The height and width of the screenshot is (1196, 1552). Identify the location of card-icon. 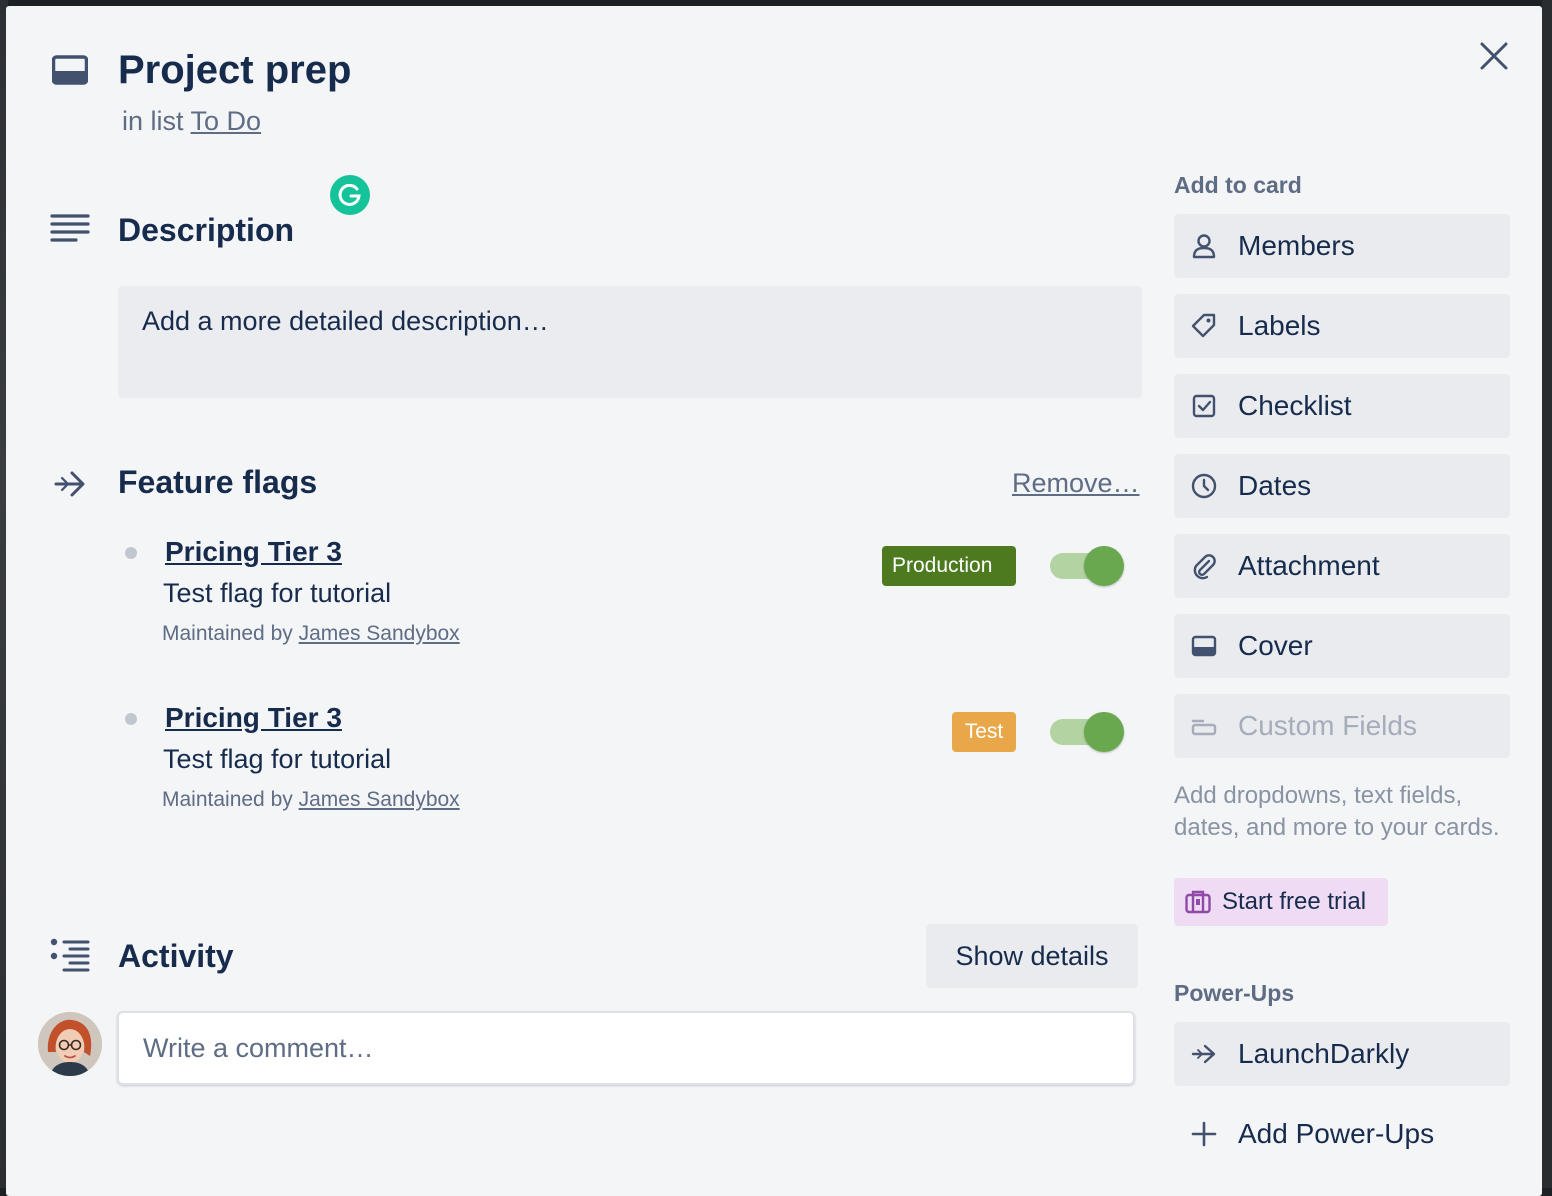
(70, 70).